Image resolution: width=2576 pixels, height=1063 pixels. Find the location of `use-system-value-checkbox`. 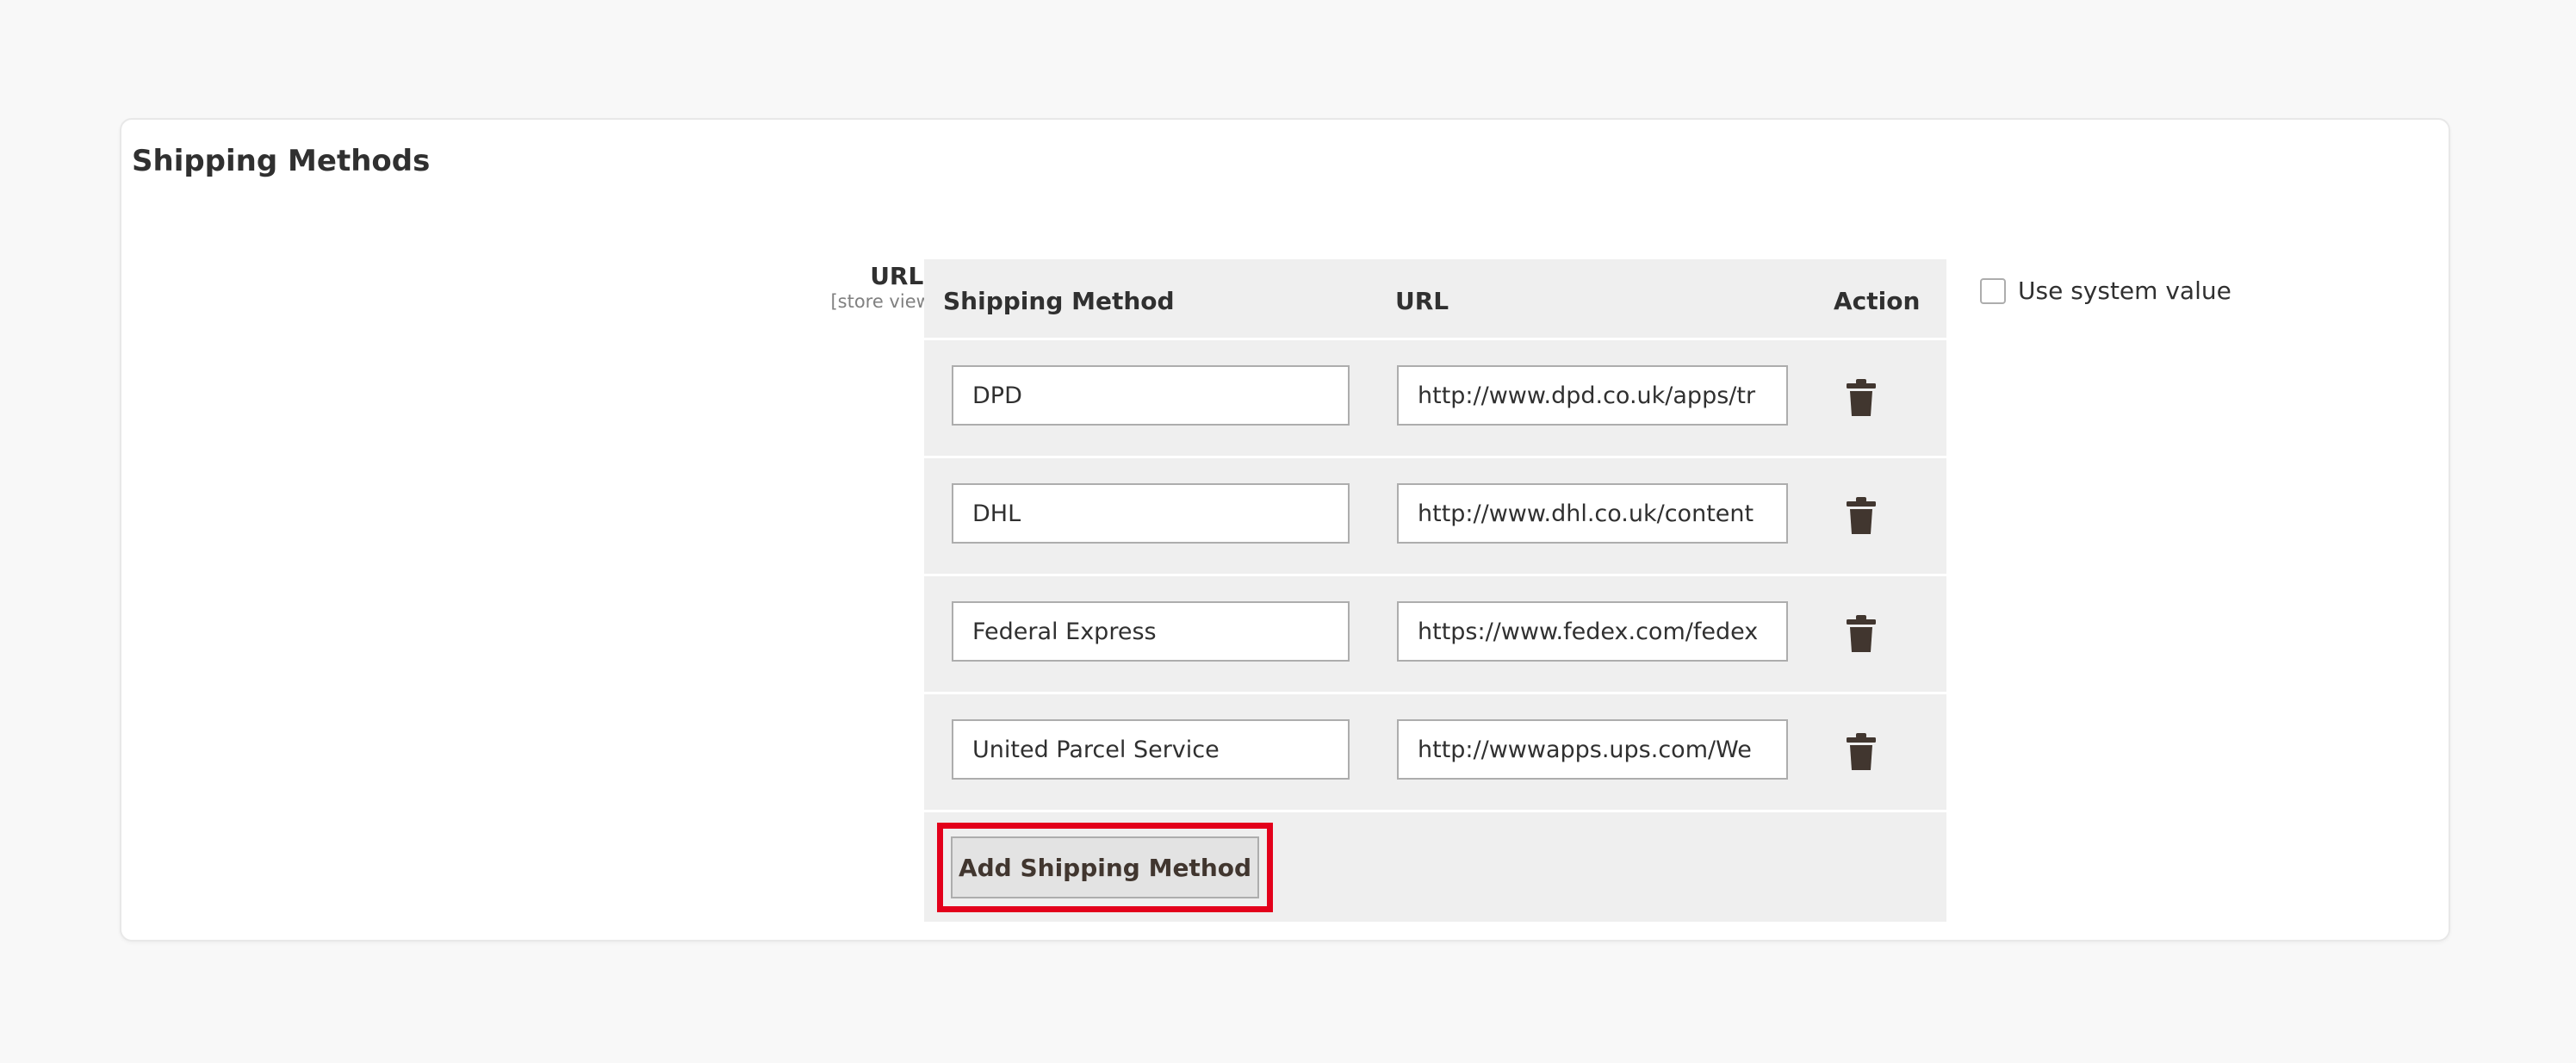

use-system-value-checkbox is located at coordinates (1993, 290).